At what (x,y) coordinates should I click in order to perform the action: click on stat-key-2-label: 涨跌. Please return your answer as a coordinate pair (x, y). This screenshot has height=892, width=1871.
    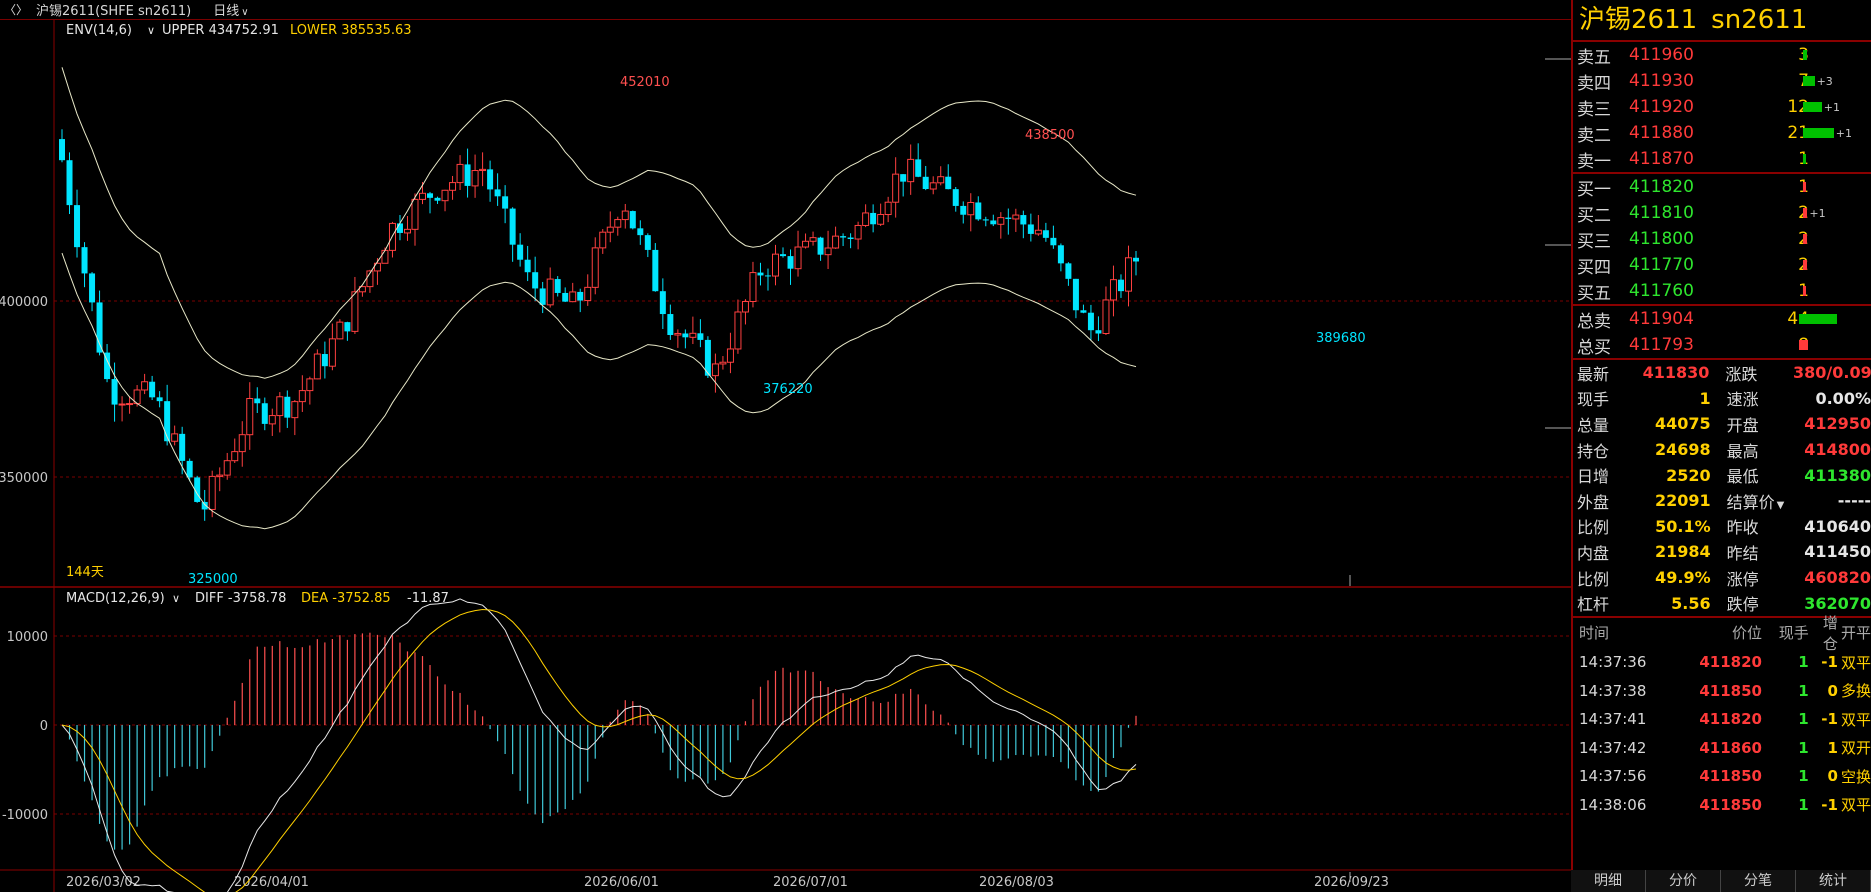
    Looking at the image, I should click on (1741, 374).